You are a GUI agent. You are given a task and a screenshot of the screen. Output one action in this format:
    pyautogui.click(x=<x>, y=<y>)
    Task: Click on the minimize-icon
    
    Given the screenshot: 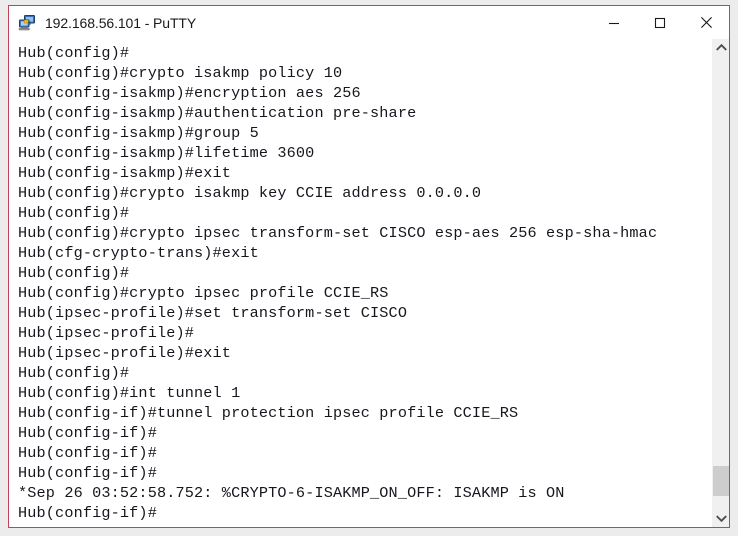 What is the action you would take?
    pyautogui.click(x=614, y=23)
    